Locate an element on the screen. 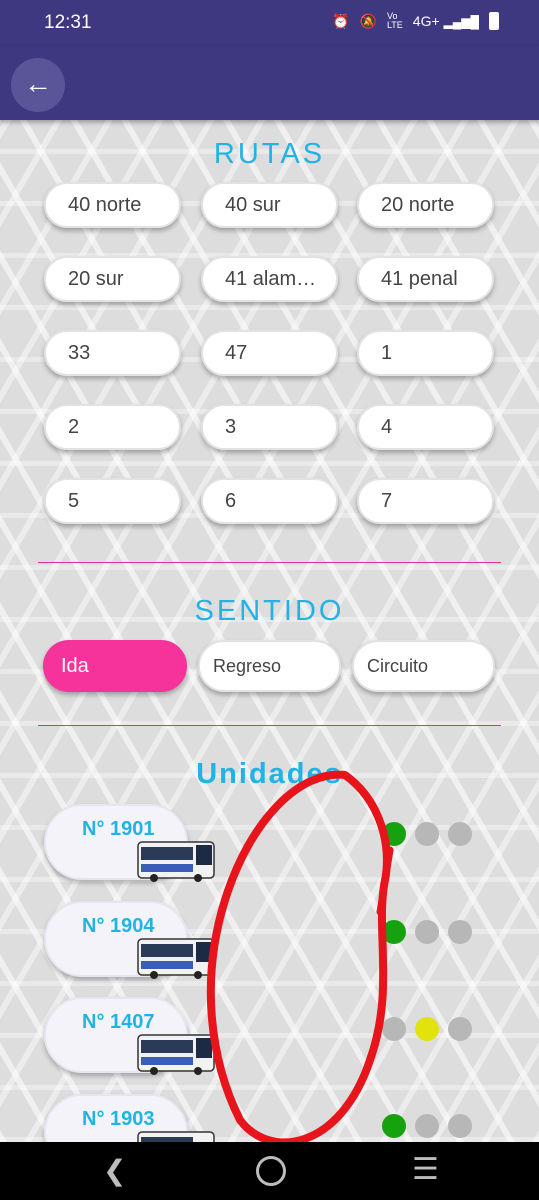  route-chip: 41 penal is located at coordinates (425, 279).